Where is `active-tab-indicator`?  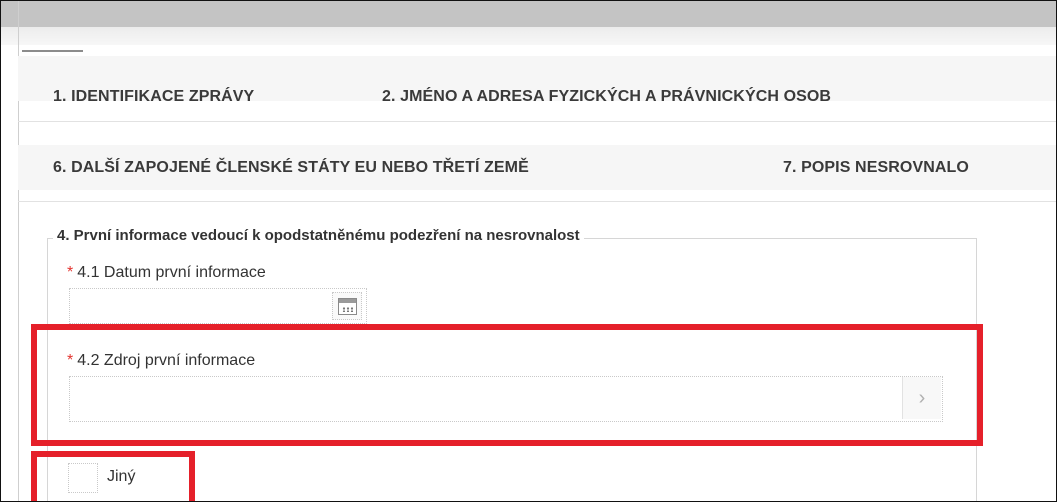
active-tab-indicator is located at coordinates (52, 51).